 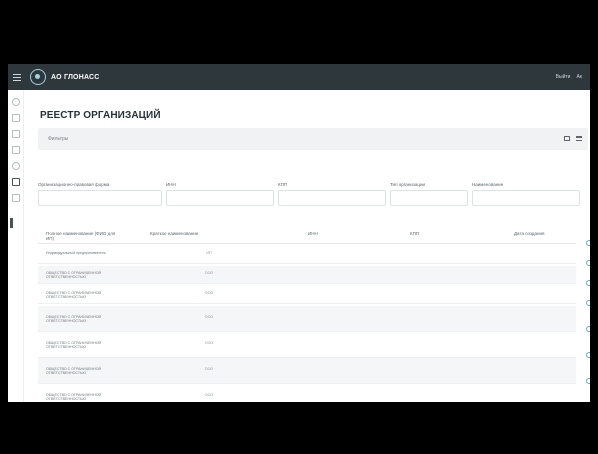 What do you see at coordinates (171, 184) in the screenshot?
I see `filter-label-inn: ИНН` at bounding box center [171, 184].